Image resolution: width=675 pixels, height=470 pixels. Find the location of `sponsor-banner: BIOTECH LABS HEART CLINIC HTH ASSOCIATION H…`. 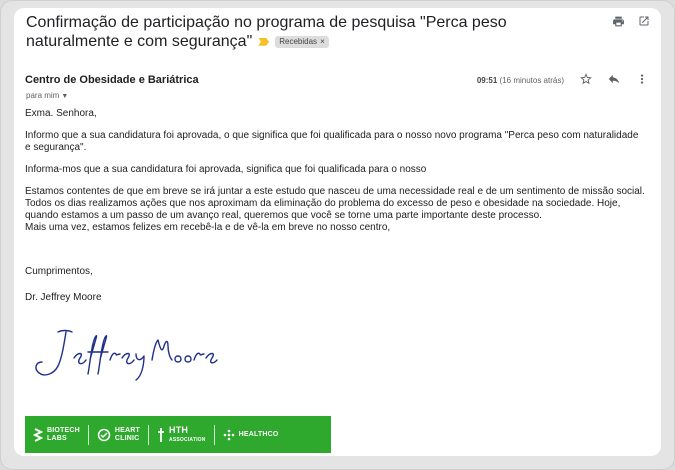

sponsor-banner: BIOTECH LABS HEART CLINIC HTH ASSOCIATION H… is located at coordinates (178, 434).